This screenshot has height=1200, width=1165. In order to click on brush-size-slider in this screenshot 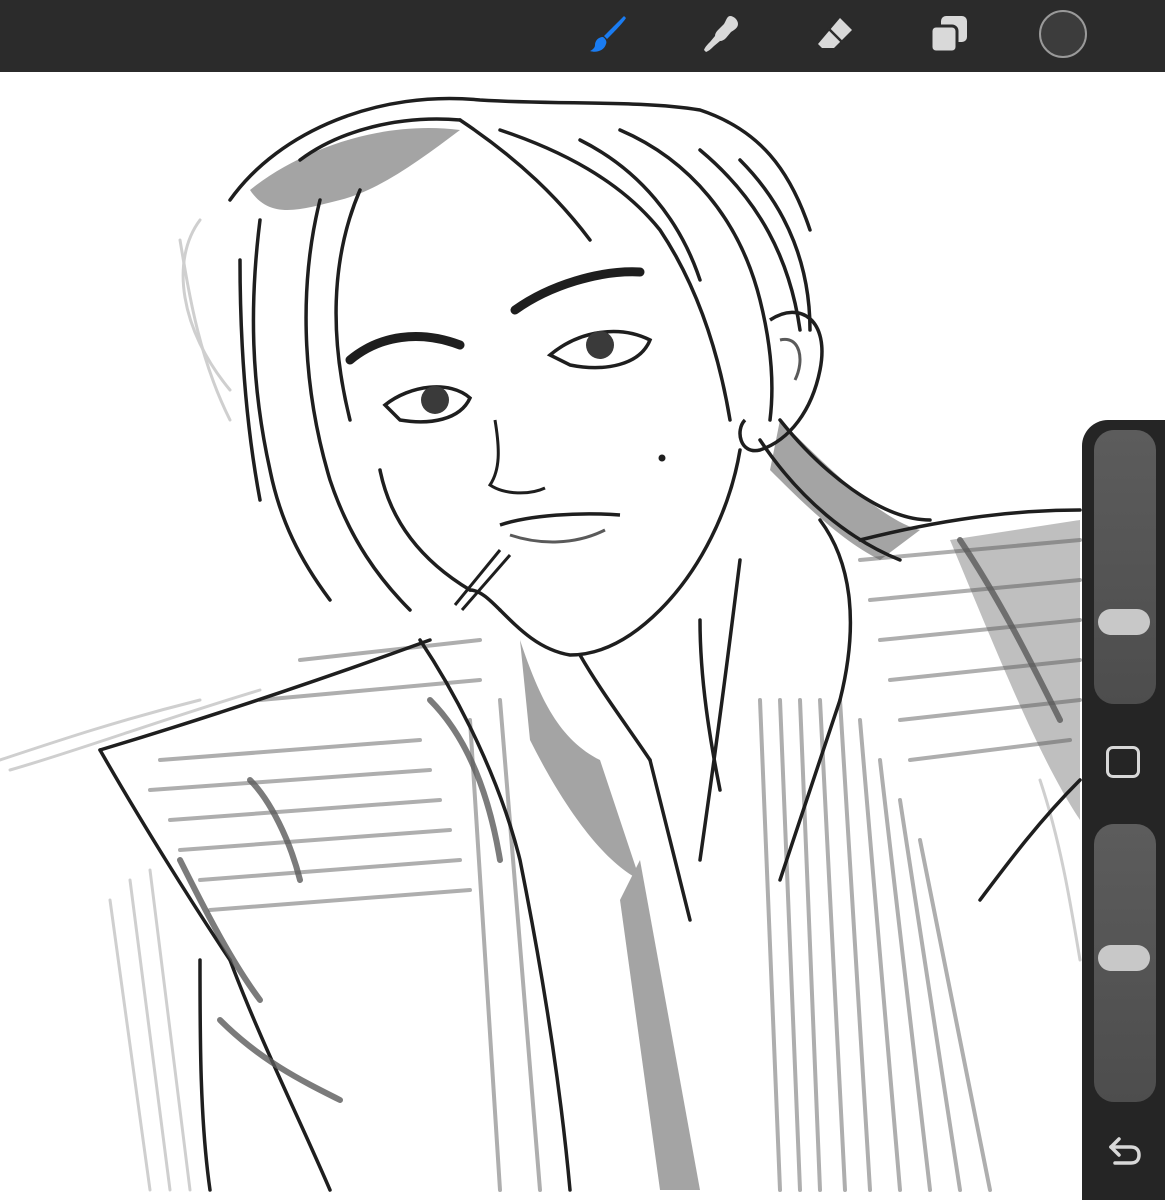, I will do `click(1125, 567)`.